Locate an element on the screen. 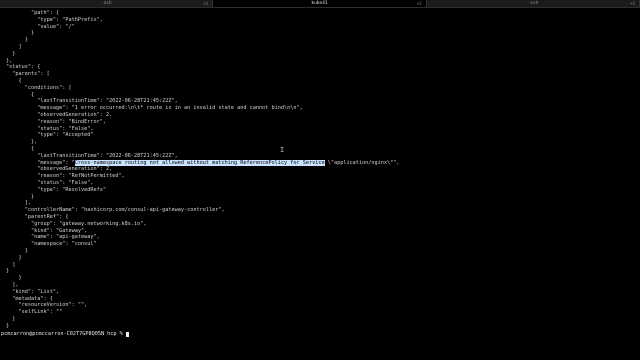 The height and width of the screenshot is (360, 640). tab-shortcut: ⌘3 is located at coordinates (632, 3).